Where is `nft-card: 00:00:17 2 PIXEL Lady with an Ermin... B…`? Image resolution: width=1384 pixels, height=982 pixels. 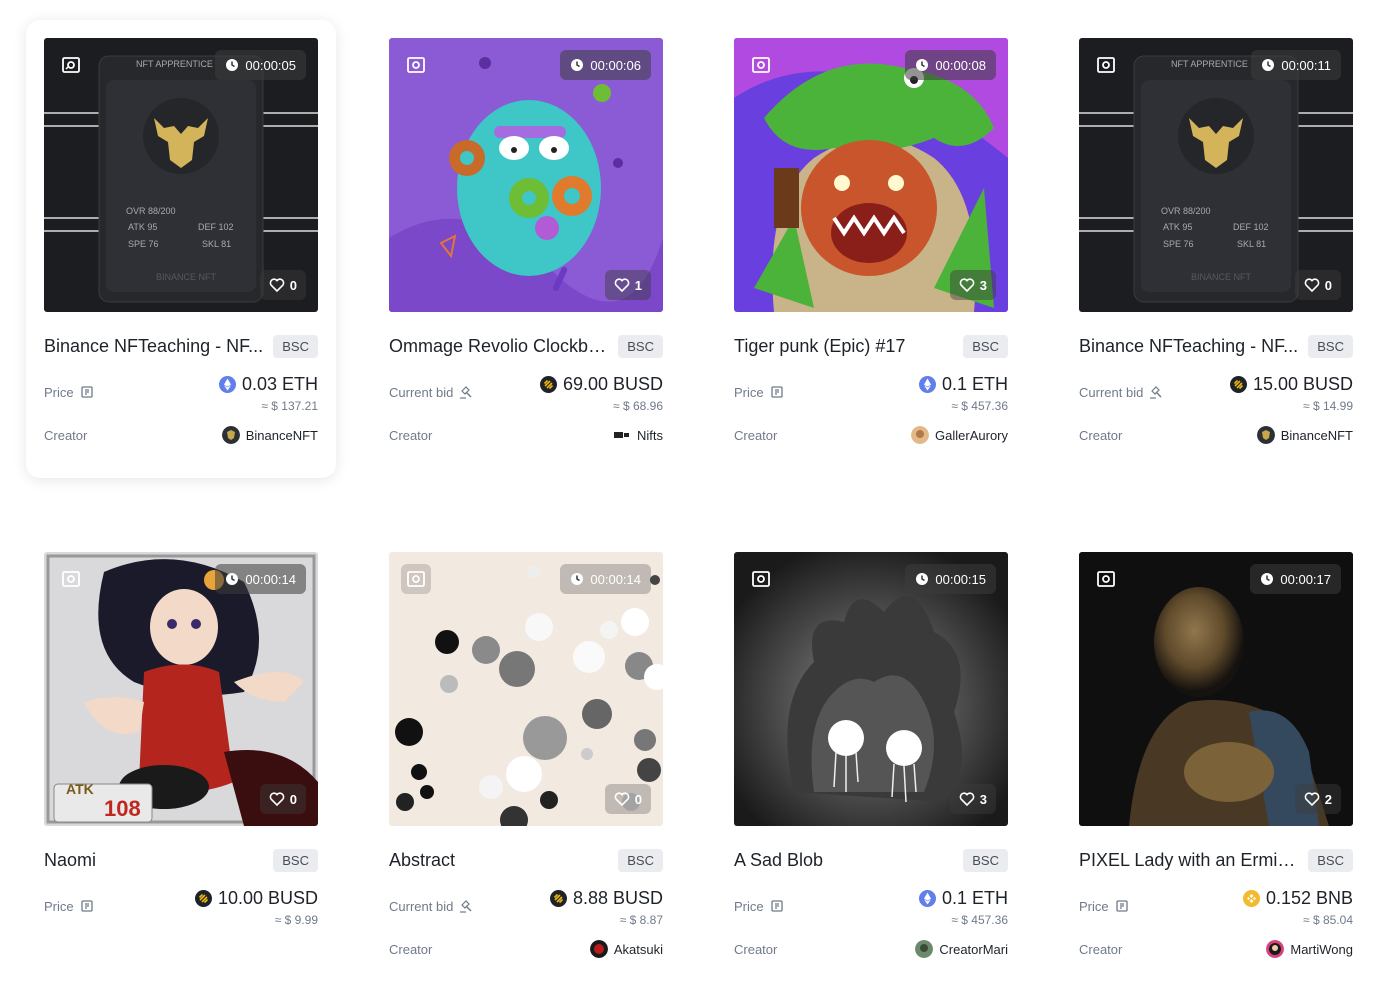 nft-card: 00:00:17 2 PIXEL Lady with an Ermin... B… is located at coordinates (1216, 758).